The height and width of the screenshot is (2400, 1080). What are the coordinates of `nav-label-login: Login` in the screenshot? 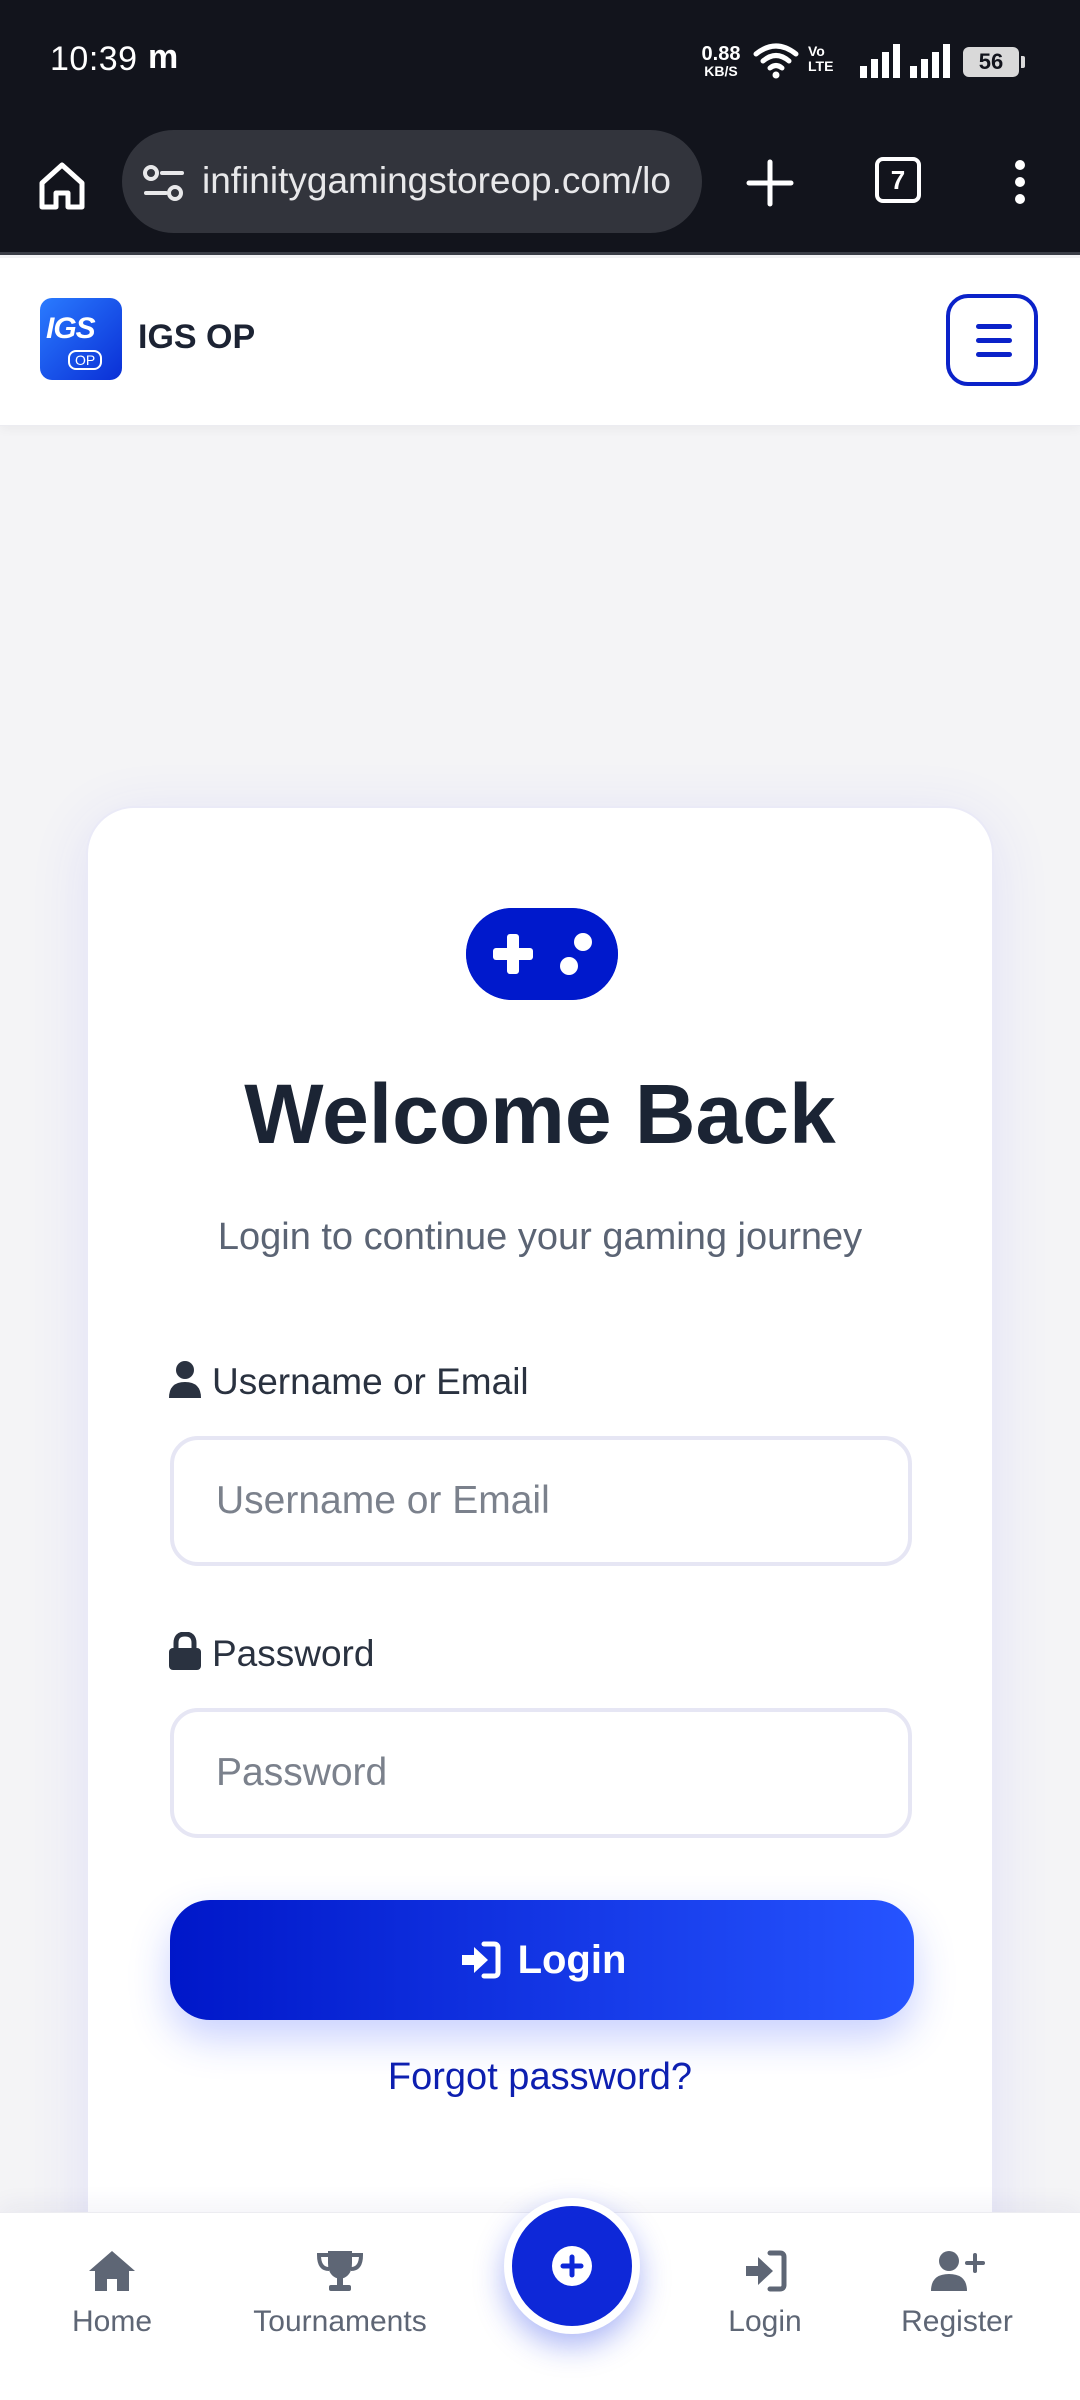 It's located at (765, 2321).